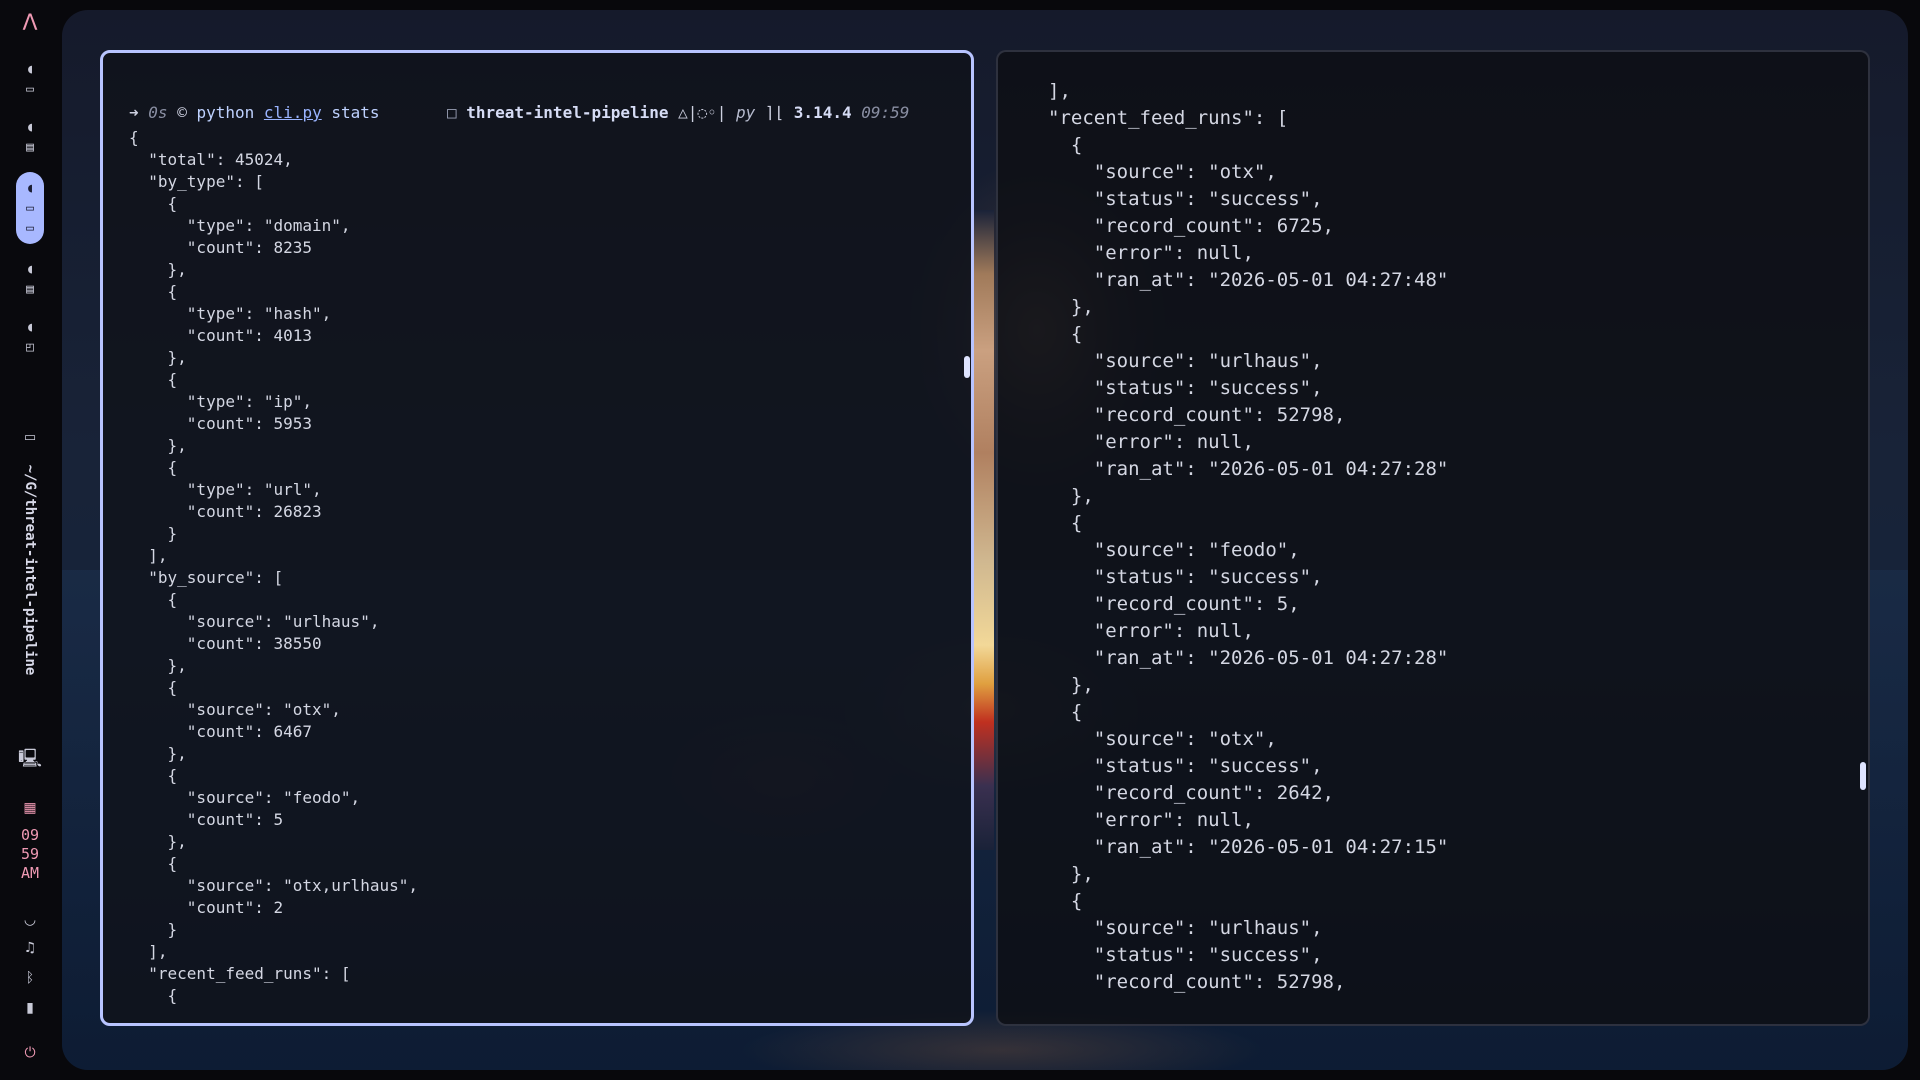 This screenshot has width=1920, height=1080. I want to click on workspace-3-active: ◖ ▭ ▭, so click(30, 208).